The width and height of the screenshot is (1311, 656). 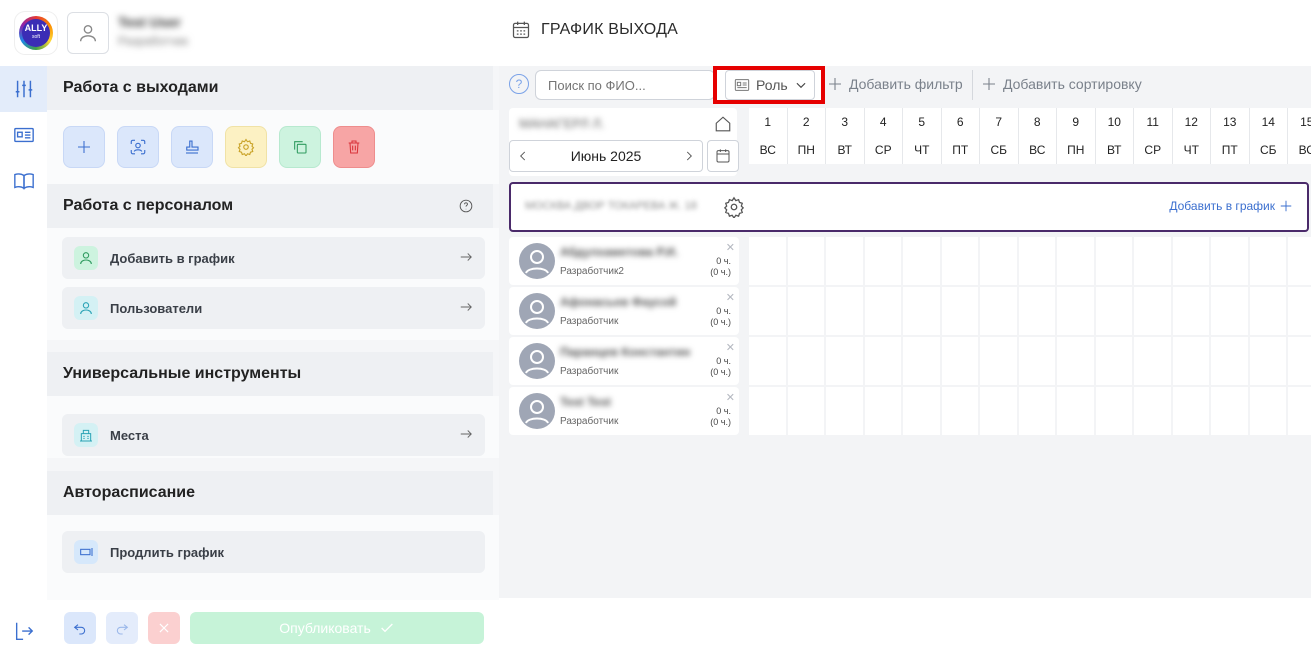 I want to click on logout-button, so click(x=23, y=632).